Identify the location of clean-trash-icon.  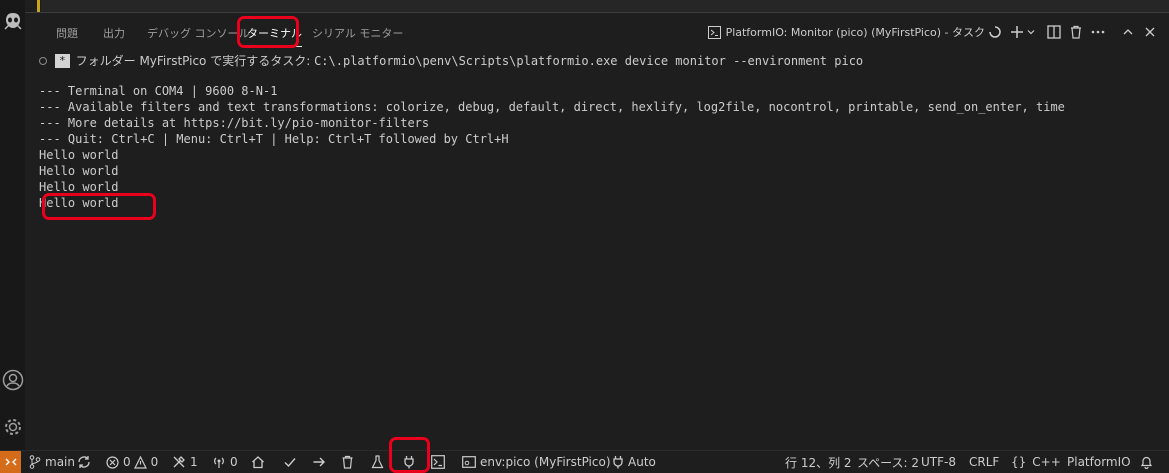
(349, 462).